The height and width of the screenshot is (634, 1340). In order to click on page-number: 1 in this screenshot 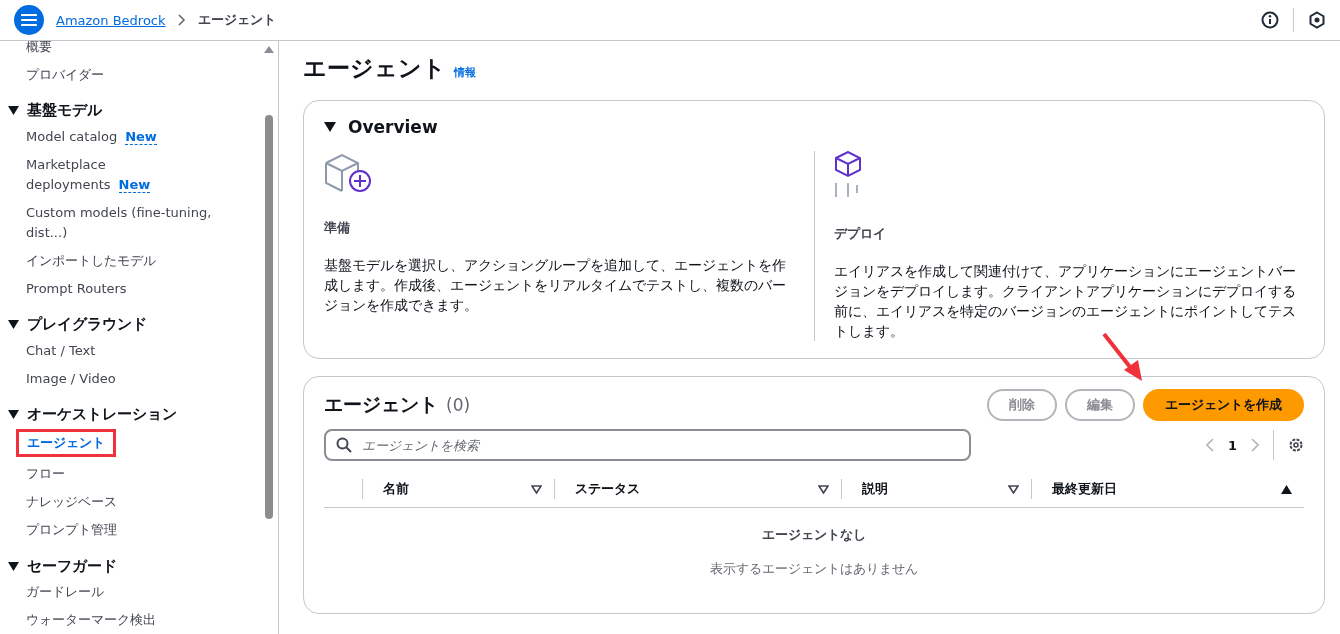, I will do `click(1232, 445)`.